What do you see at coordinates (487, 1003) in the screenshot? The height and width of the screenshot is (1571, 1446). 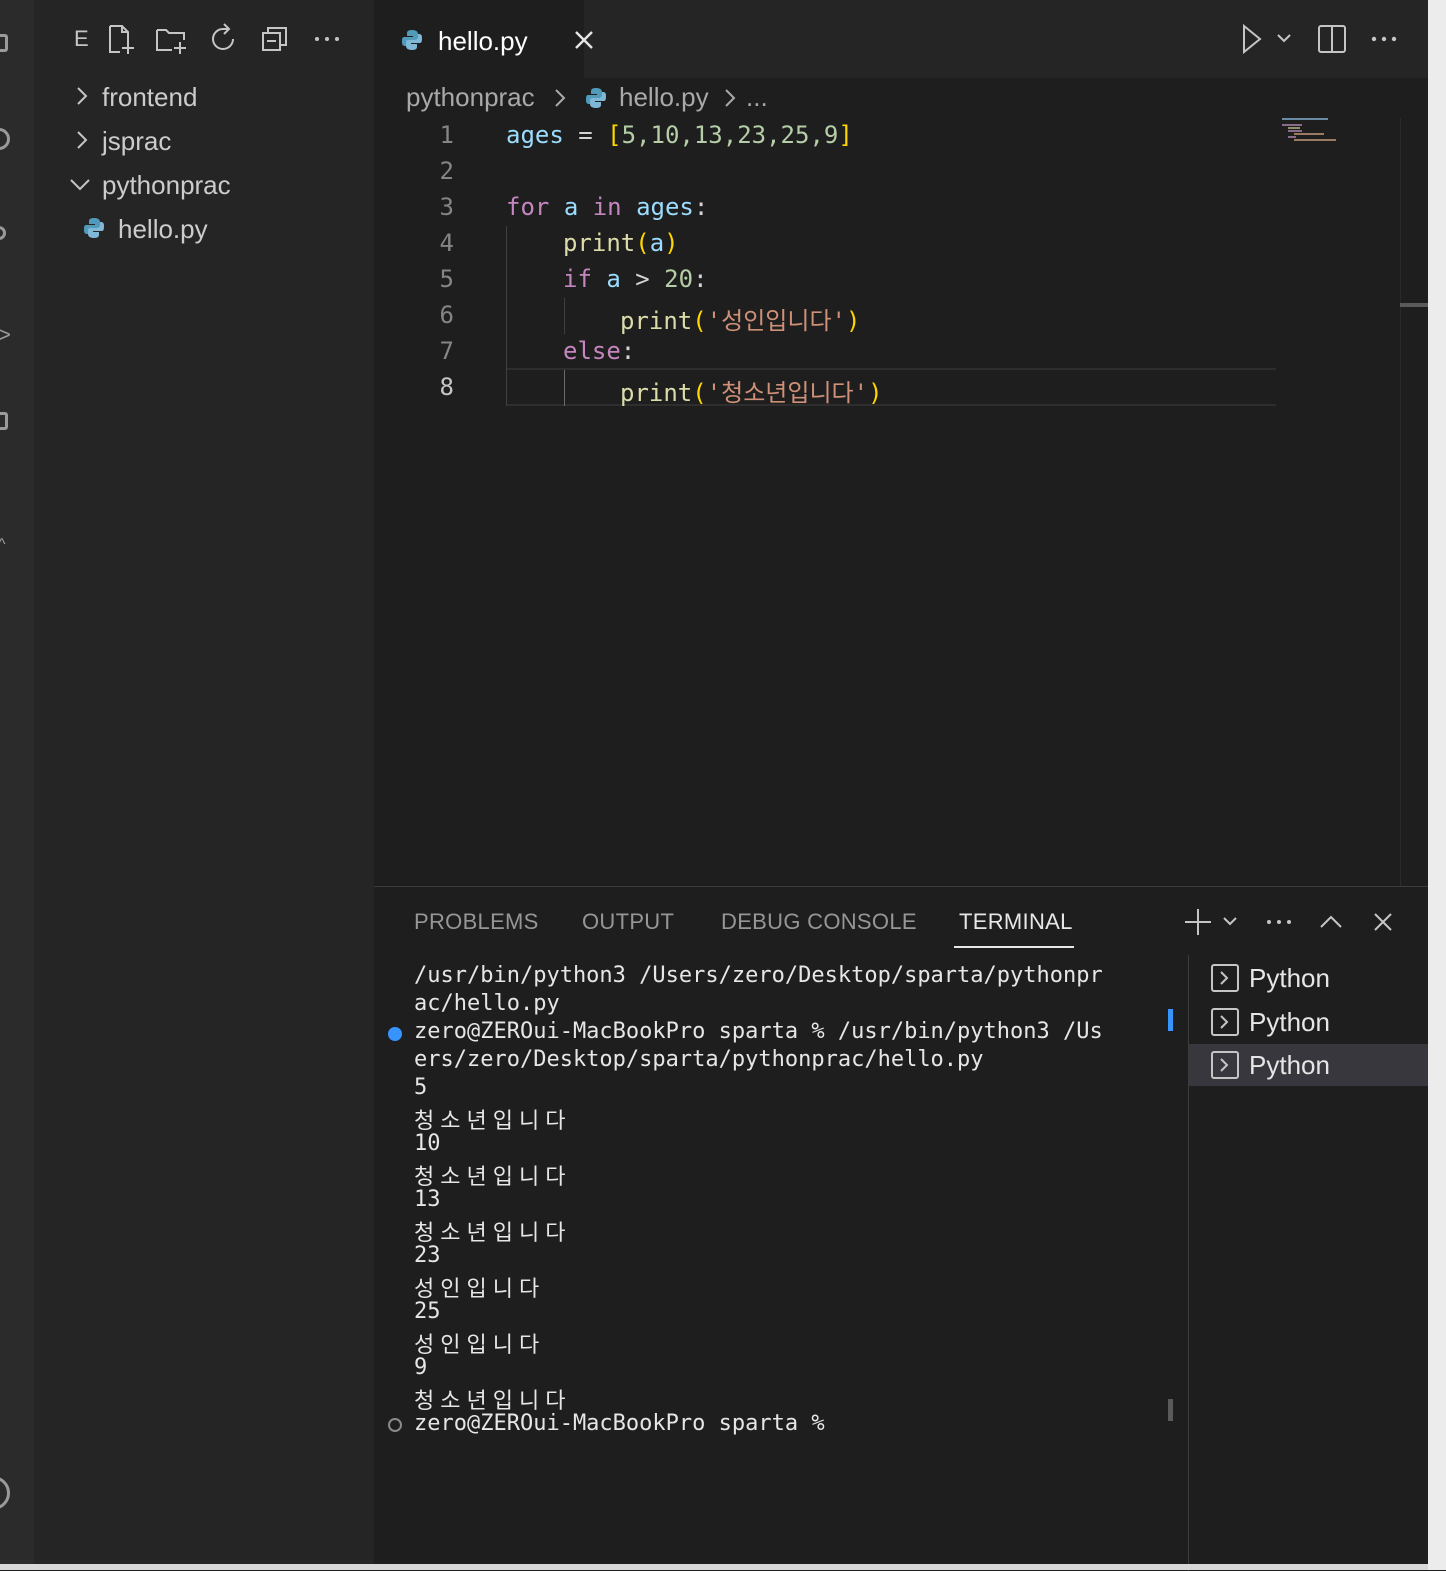 I see `terminal-line: ac/hello.py` at bounding box center [487, 1003].